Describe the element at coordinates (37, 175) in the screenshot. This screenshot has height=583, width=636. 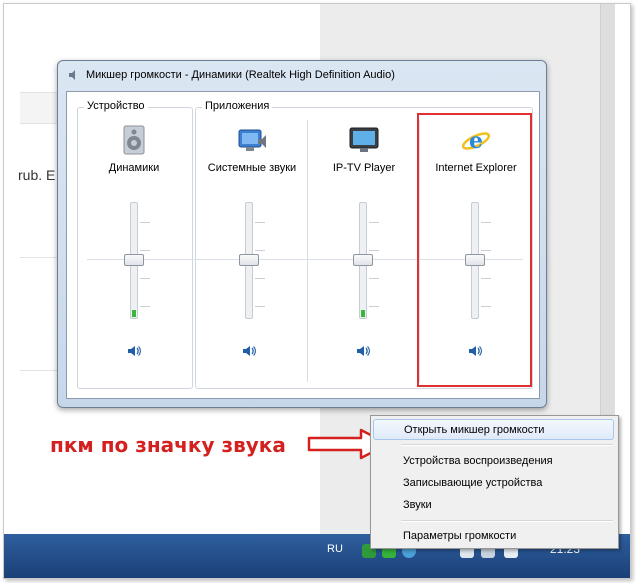
I see `background-partial-text: rub. E` at that location.